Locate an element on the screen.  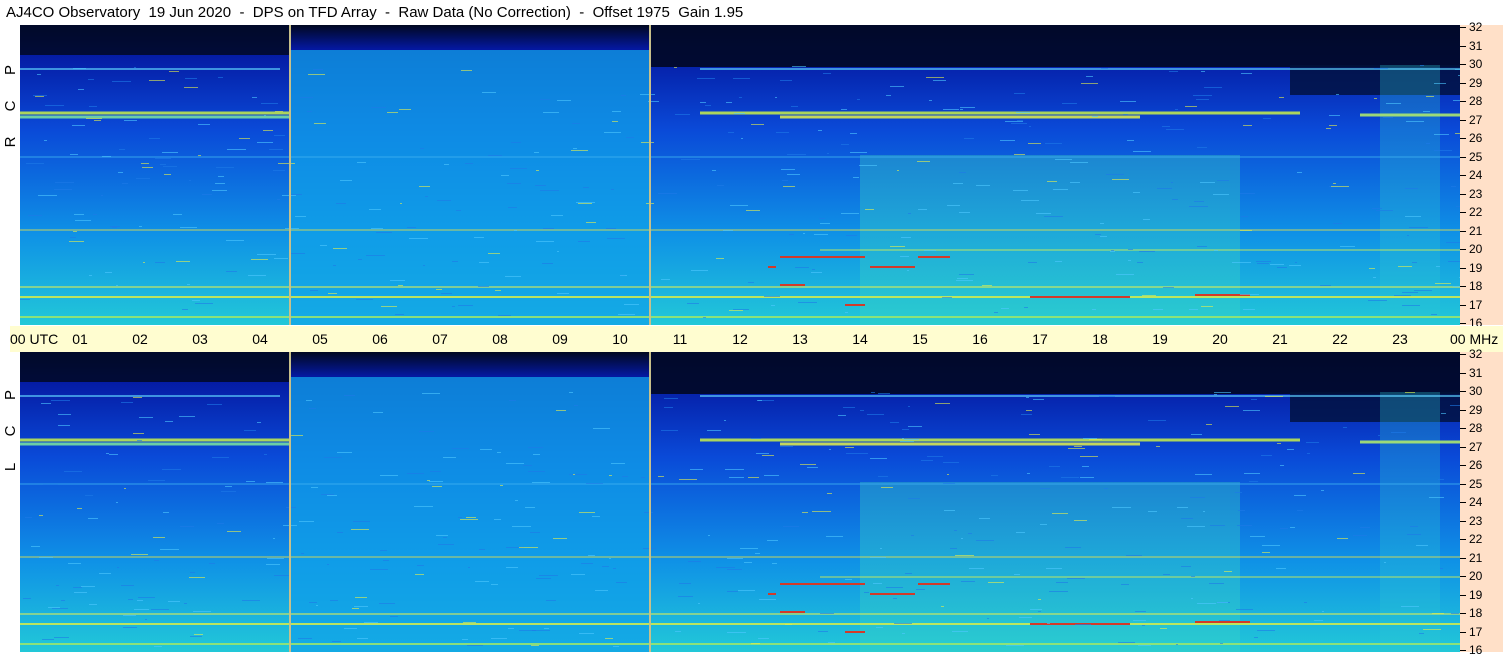
utc-hour-label: 01 is located at coordinates (80, 339).